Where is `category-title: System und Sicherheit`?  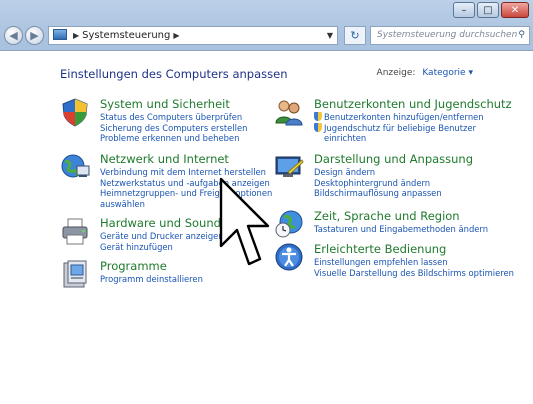
category-title: System und Sicherheit is located at coordinates (165, 104).